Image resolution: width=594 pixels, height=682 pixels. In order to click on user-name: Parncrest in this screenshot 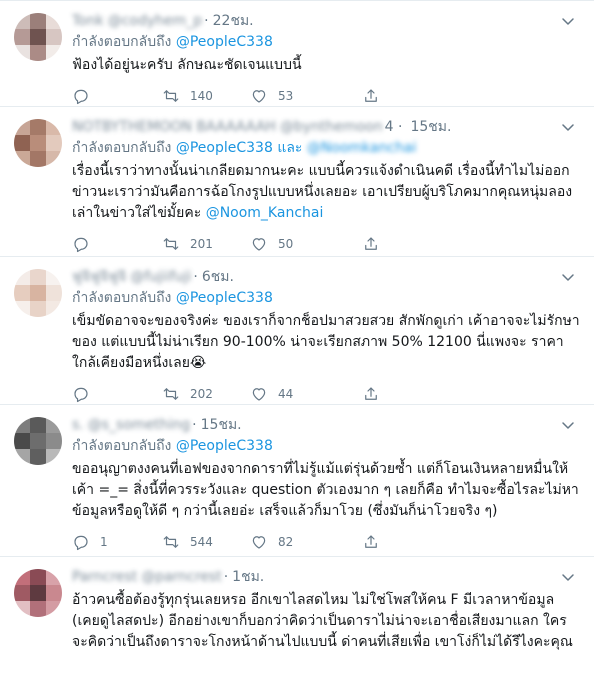, I will do `click(104, 577)`.